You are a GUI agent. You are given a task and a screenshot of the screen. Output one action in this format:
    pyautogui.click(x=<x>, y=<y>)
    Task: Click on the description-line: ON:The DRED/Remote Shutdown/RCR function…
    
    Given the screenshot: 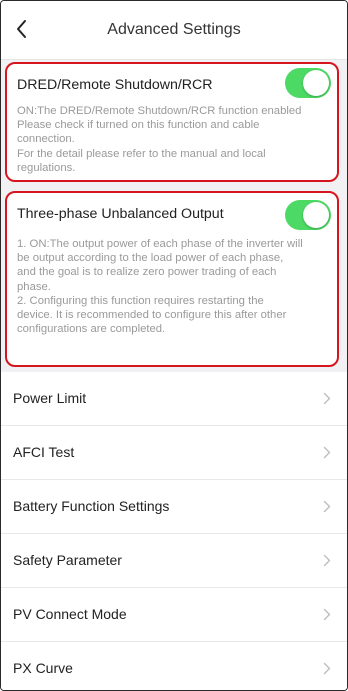 What is the action you would take?
    pyautogui.click(x=159, y=111)
    